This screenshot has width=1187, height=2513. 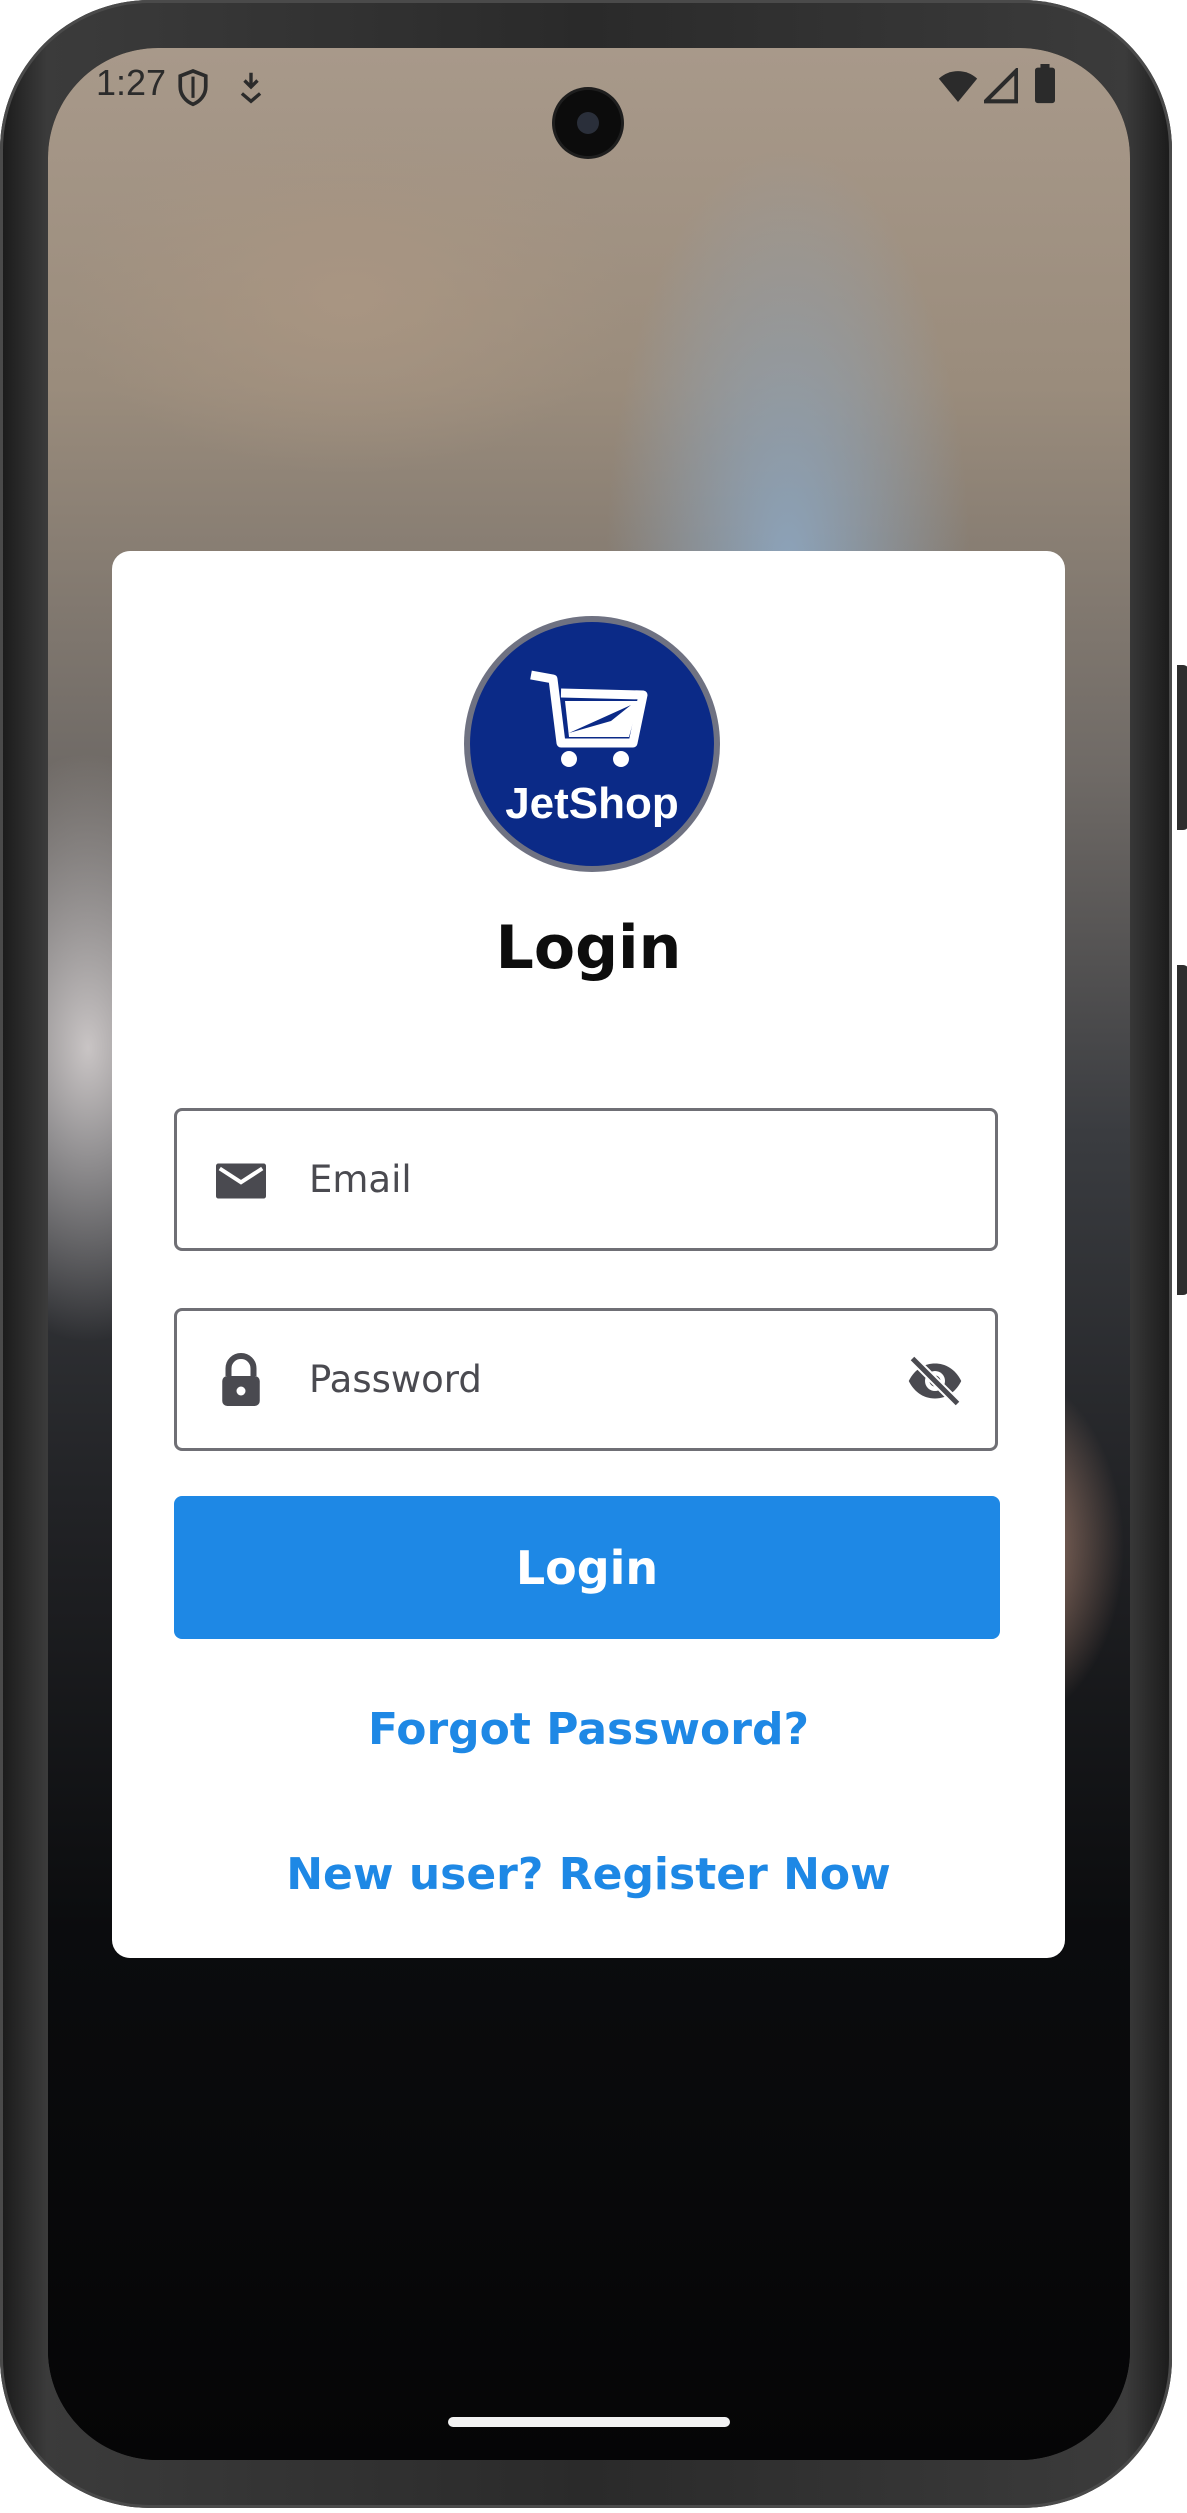 What do you see at coordinates (999, 86) in the screenshot?
I see `signal-icon` at bounding box center [999, 86].